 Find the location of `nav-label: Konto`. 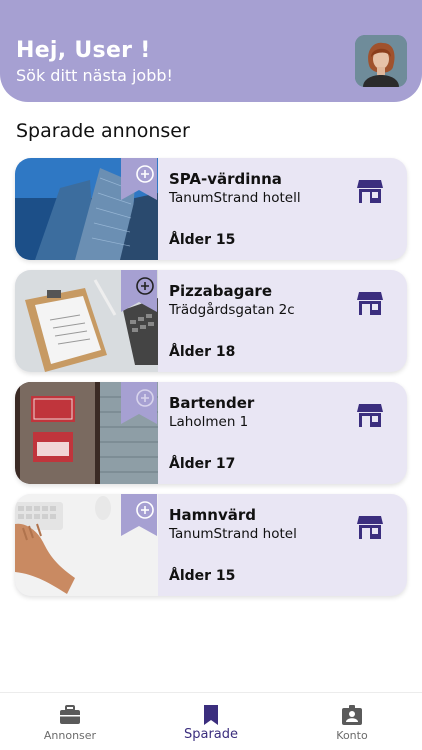

nav-label: Konto is located at coordinates (352, 735).